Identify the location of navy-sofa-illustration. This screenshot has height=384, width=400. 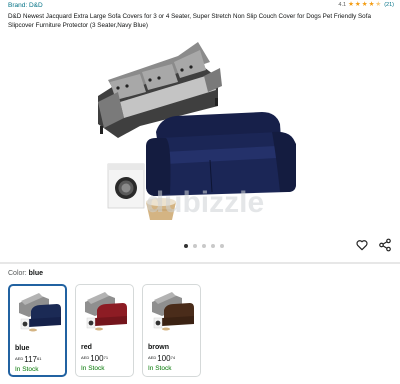
(221, 154).